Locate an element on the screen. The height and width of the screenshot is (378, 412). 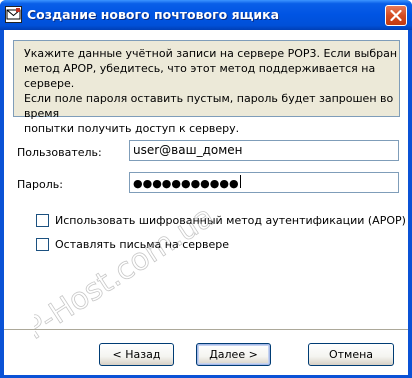
close-icon is located at coordinates (396, 15).